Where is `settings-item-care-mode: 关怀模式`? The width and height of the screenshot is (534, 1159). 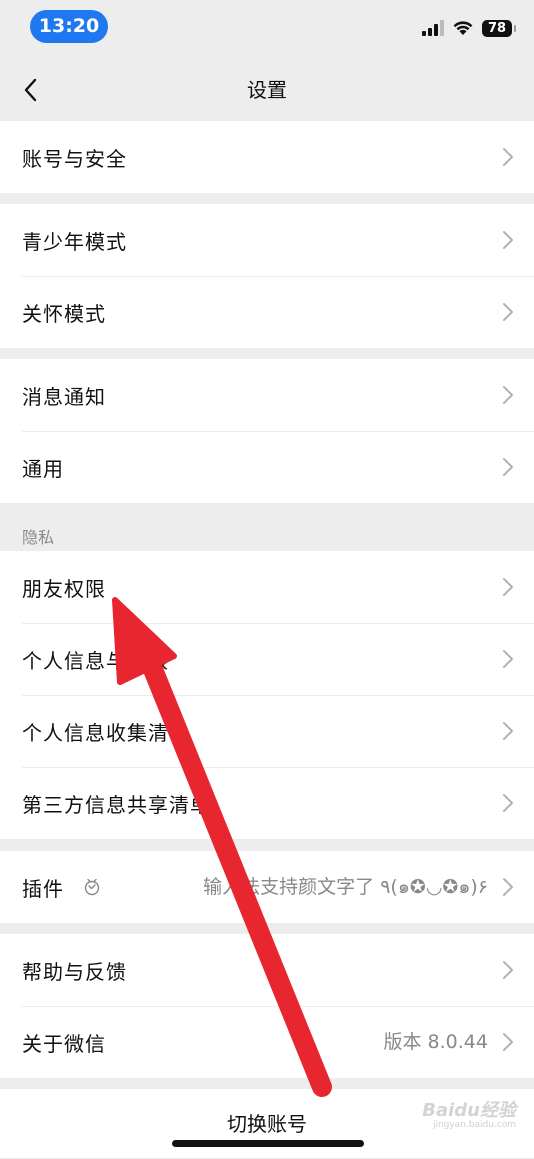
settings-item-care-mode: 关怀模式 is located at coordinates (267, 312).